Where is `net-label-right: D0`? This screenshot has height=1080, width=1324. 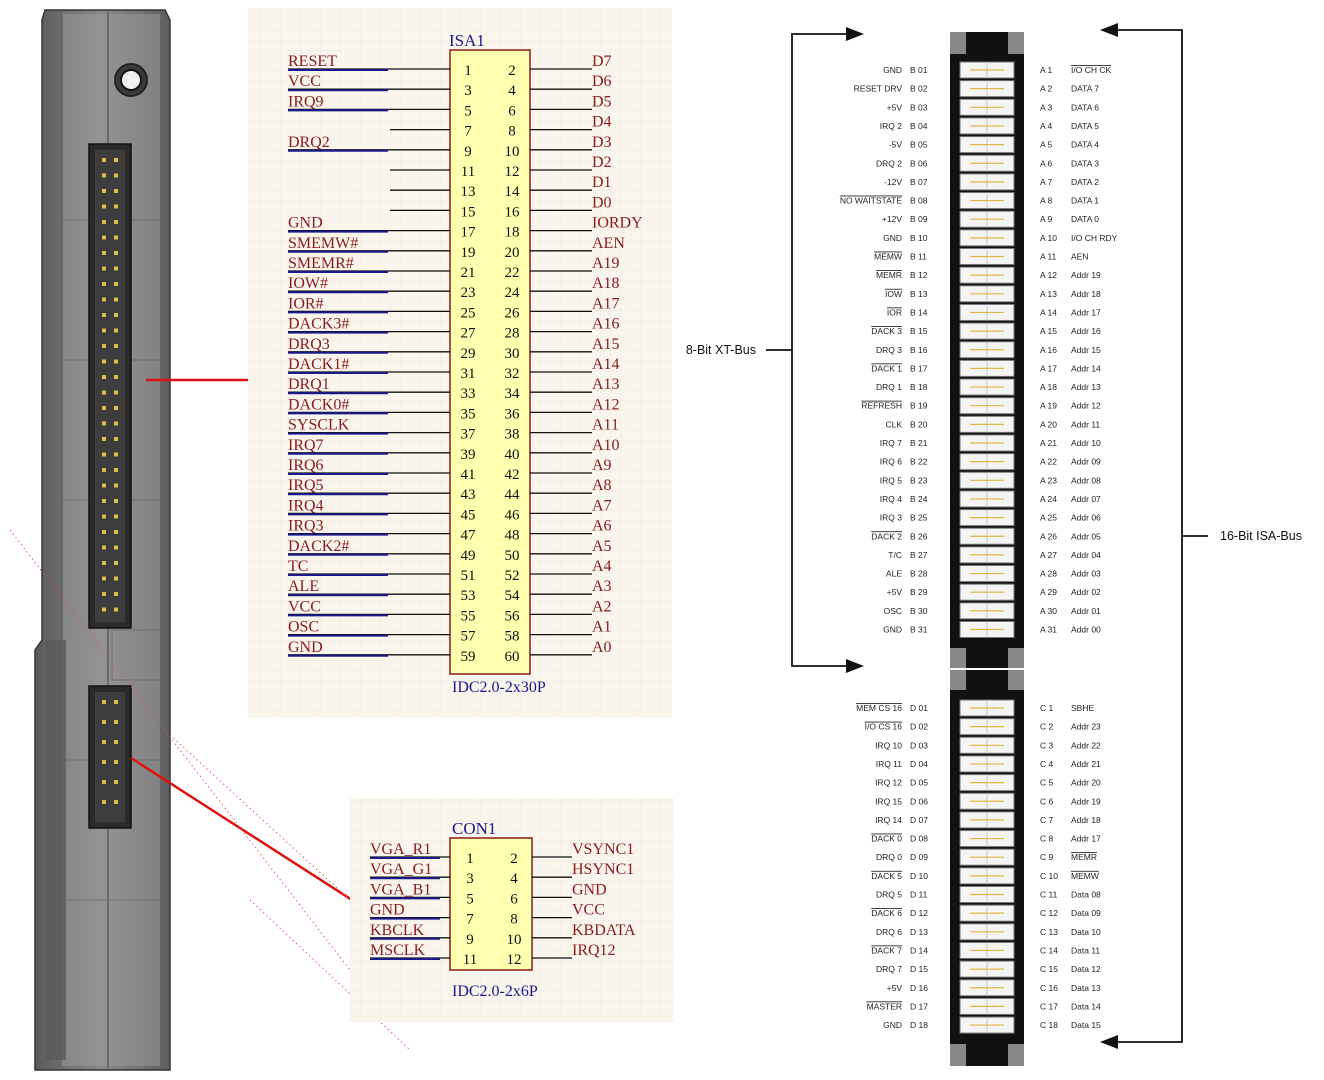
net-label-right: D0 is located at coordinates (602, 202).